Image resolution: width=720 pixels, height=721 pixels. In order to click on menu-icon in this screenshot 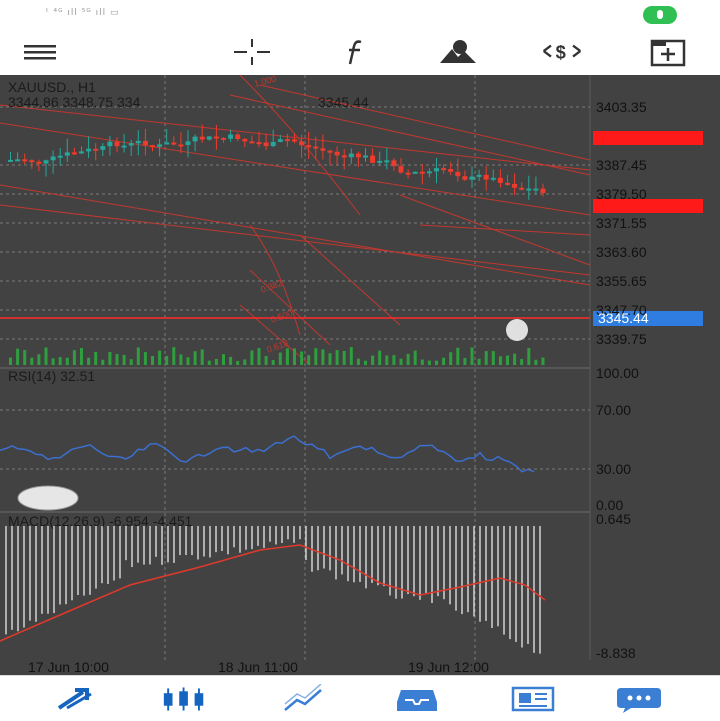, I will do `click(40, 52)`.